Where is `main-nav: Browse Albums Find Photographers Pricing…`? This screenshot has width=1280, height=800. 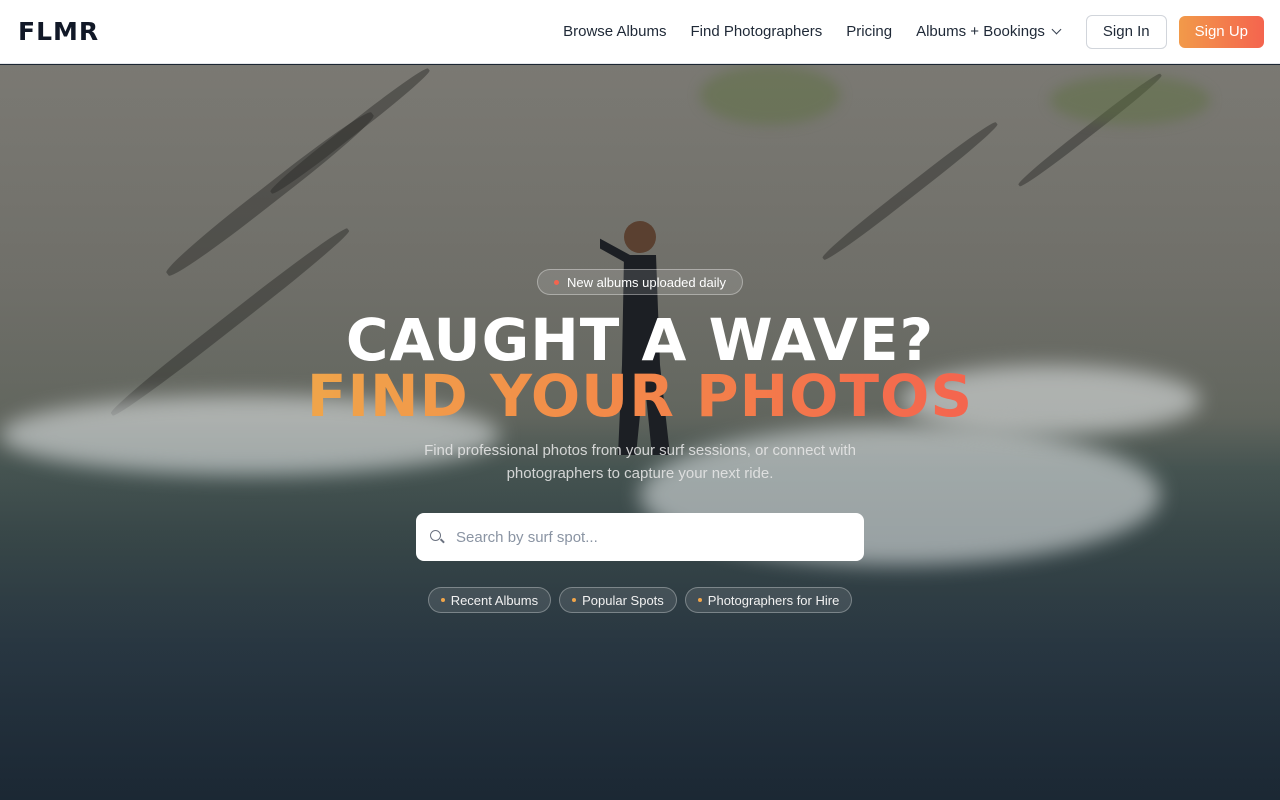 main-nav: Browse Albums Find Photographers Pricing… is located at coordinates (913, 31).